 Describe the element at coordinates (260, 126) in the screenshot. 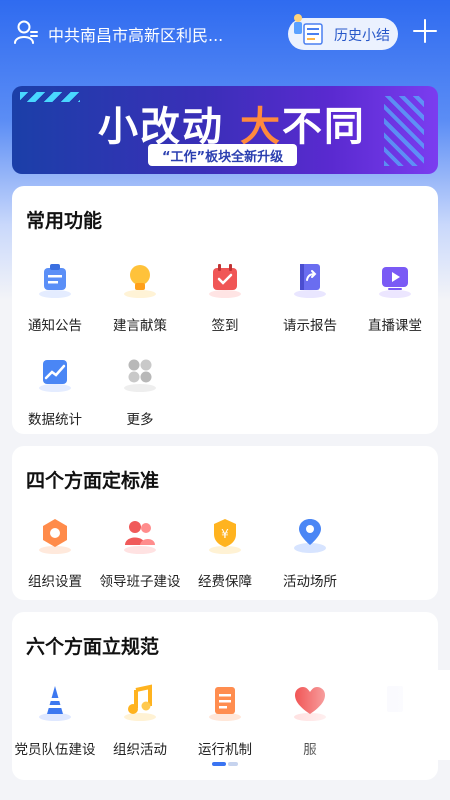

I see `banner-title-part2: 大` at that location.